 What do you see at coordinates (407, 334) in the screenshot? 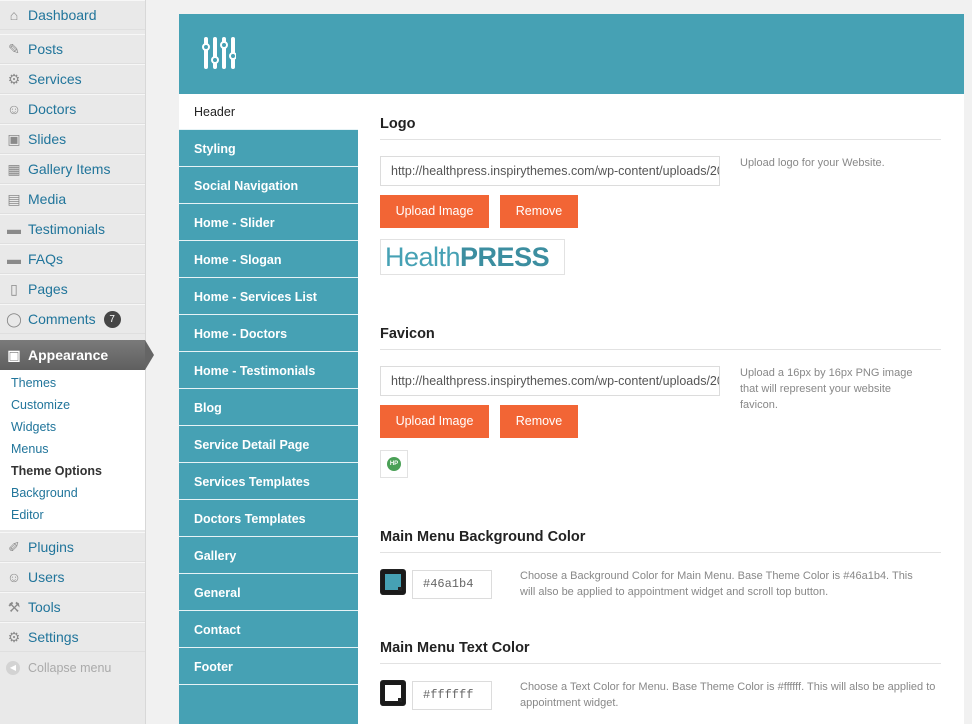
I see `favicon-title: Favicon` at bounding box center [407, 334].